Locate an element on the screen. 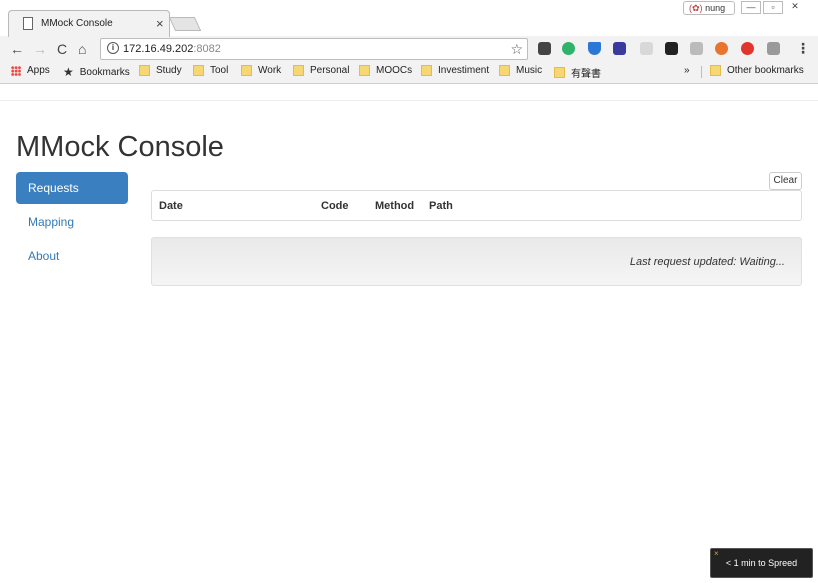  close-icon: × is located at coordinates (716, 554).